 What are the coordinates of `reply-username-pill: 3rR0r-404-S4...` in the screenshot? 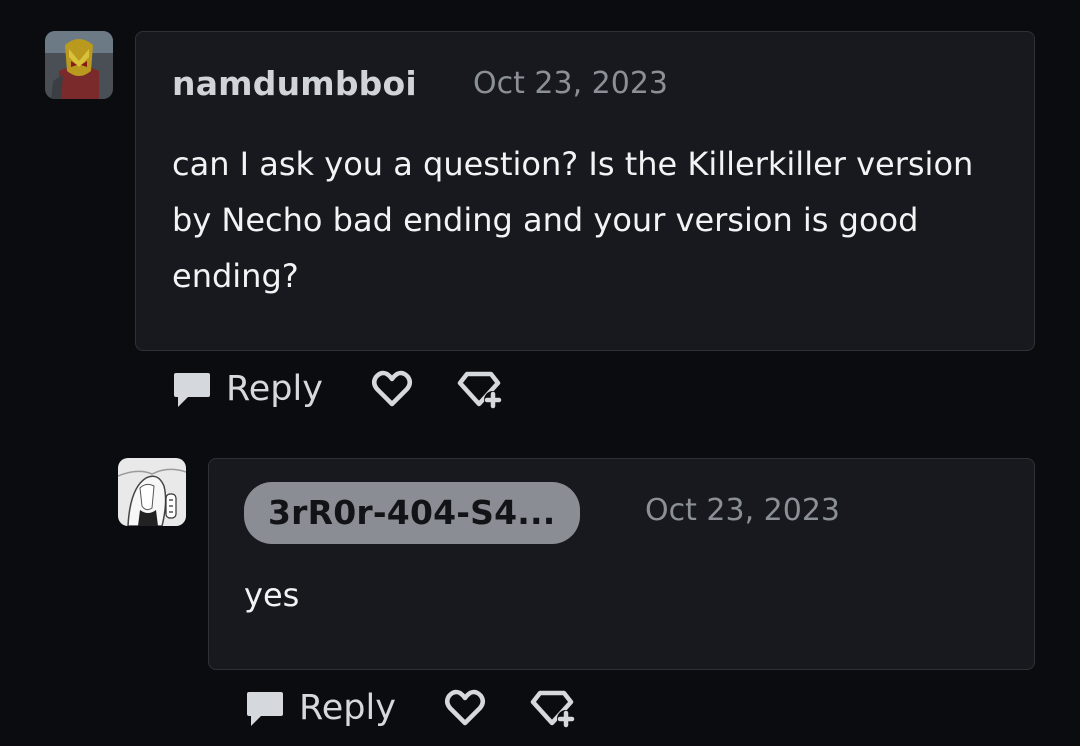 It's located at (412, 513).